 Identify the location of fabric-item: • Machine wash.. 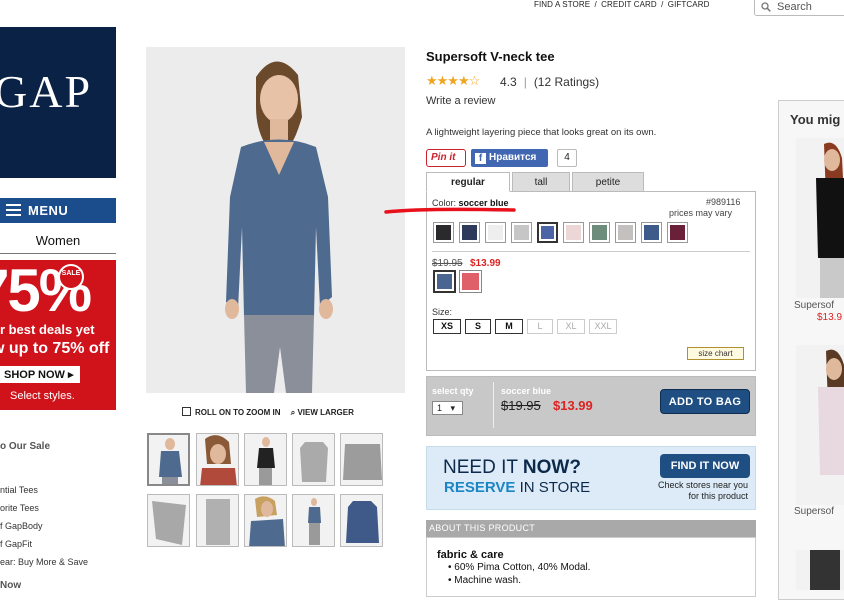
(484, 580).